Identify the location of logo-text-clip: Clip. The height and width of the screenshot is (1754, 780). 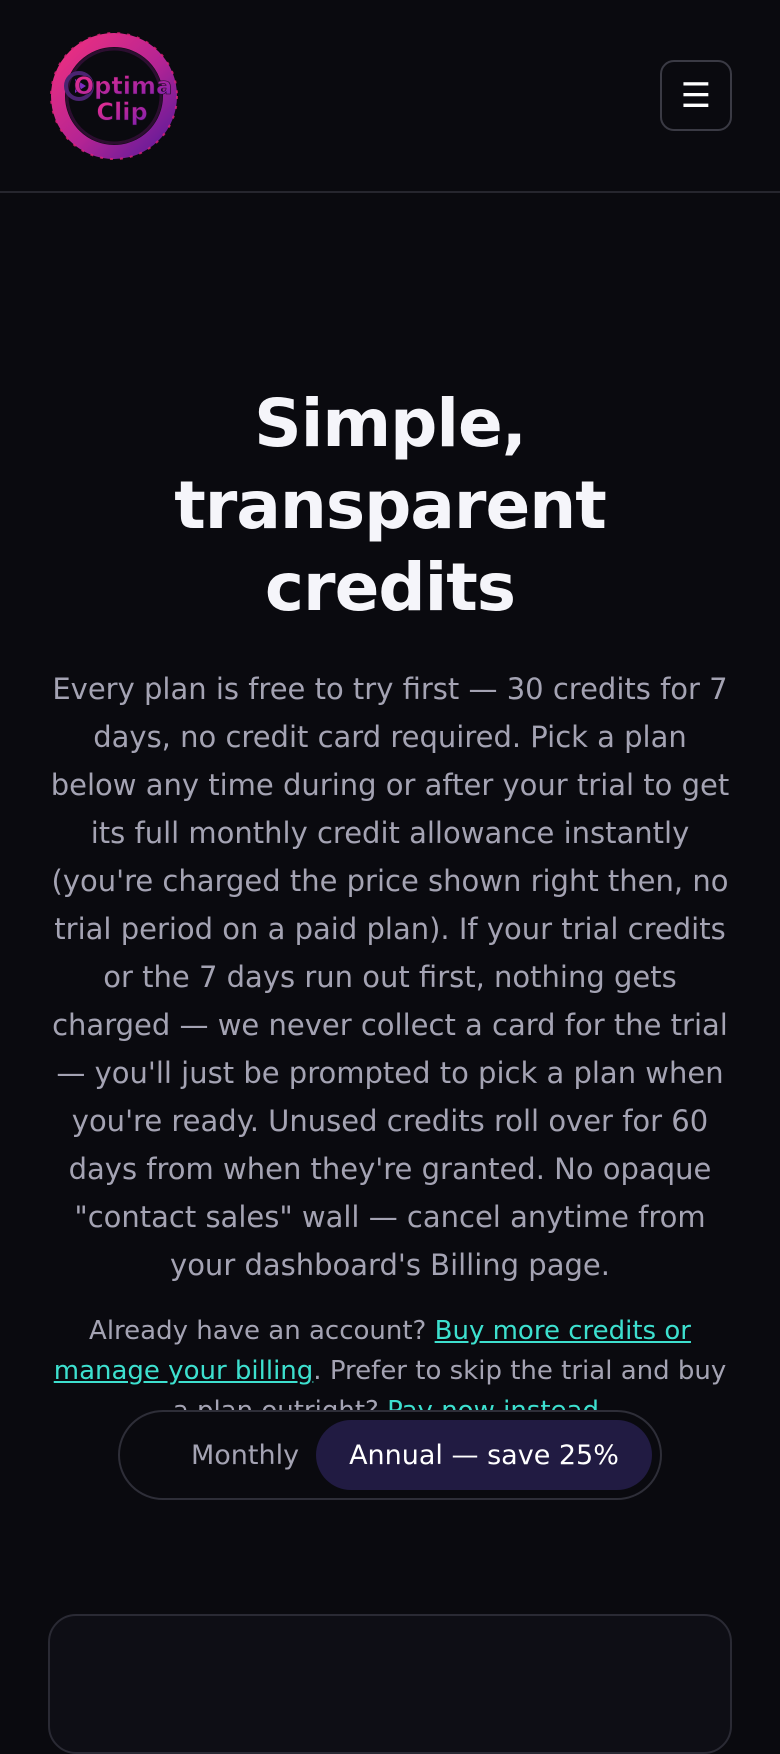
(121, 112).